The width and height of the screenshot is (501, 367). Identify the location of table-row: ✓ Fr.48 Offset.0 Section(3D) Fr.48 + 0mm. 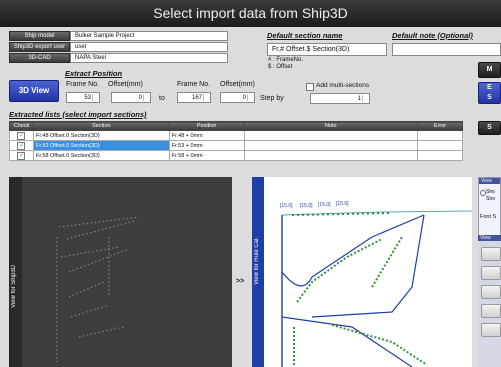
(236, 135).